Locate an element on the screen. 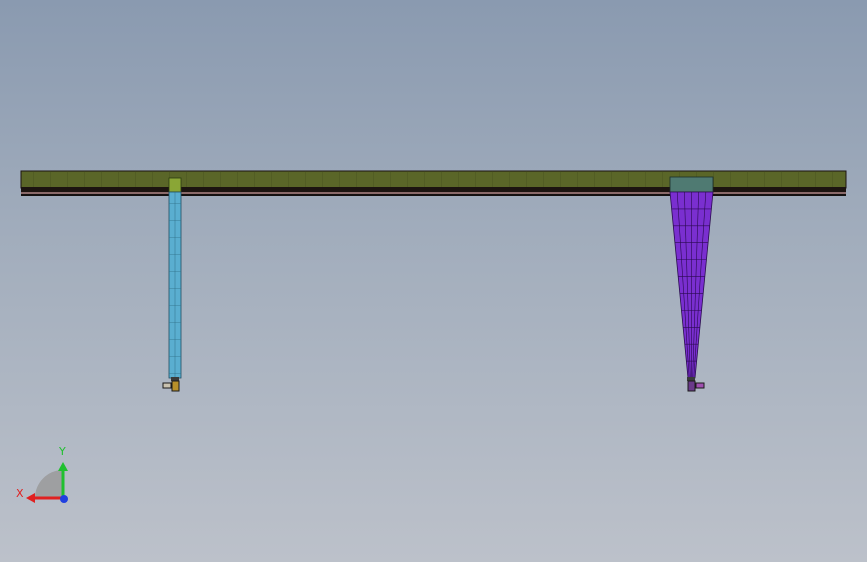 Image resolution: width=867 pixels, height=562 pixels. rigid-leg-foot is located at coordinates (171, 384).